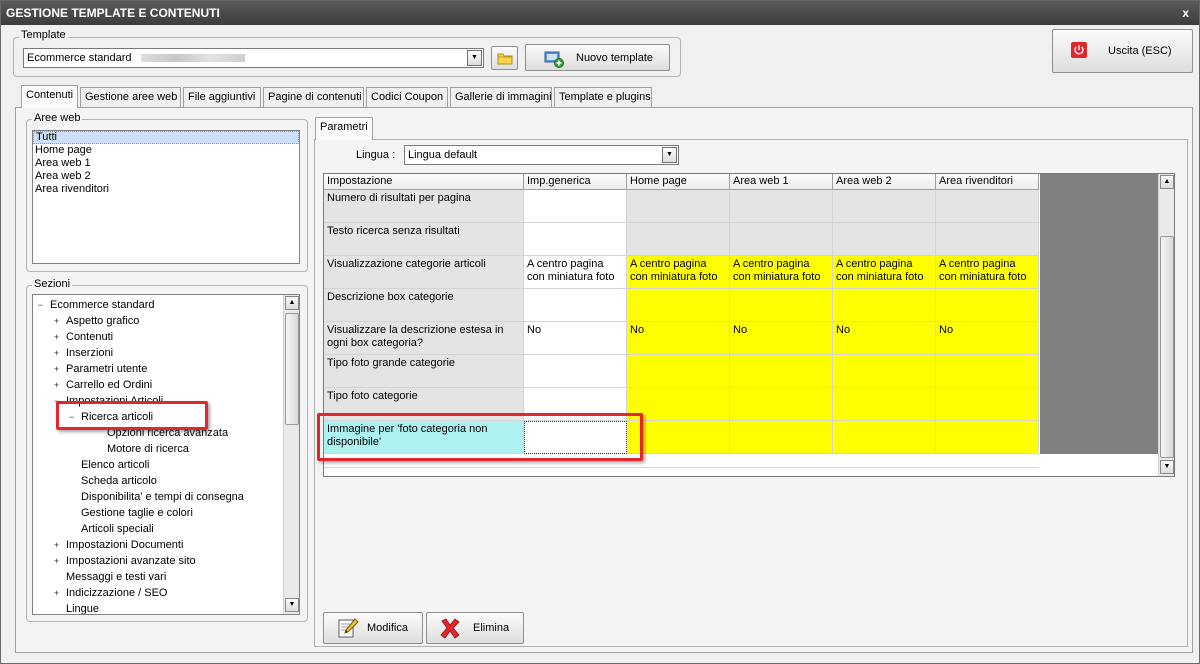  Describe the element at coordinates (424, 182) in the screenshot. I see `column-header: Impostazione` at that location.